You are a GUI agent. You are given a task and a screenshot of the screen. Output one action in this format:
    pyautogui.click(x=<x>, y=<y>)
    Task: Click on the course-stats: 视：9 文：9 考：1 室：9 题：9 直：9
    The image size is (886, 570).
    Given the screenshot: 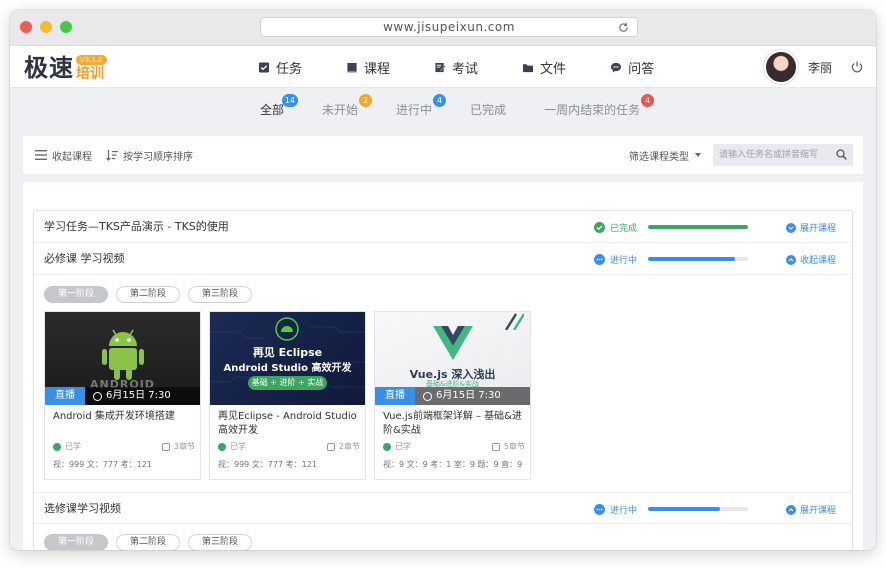 What is the action you would take?
    pyautogui.click(x=453, y=464)
    